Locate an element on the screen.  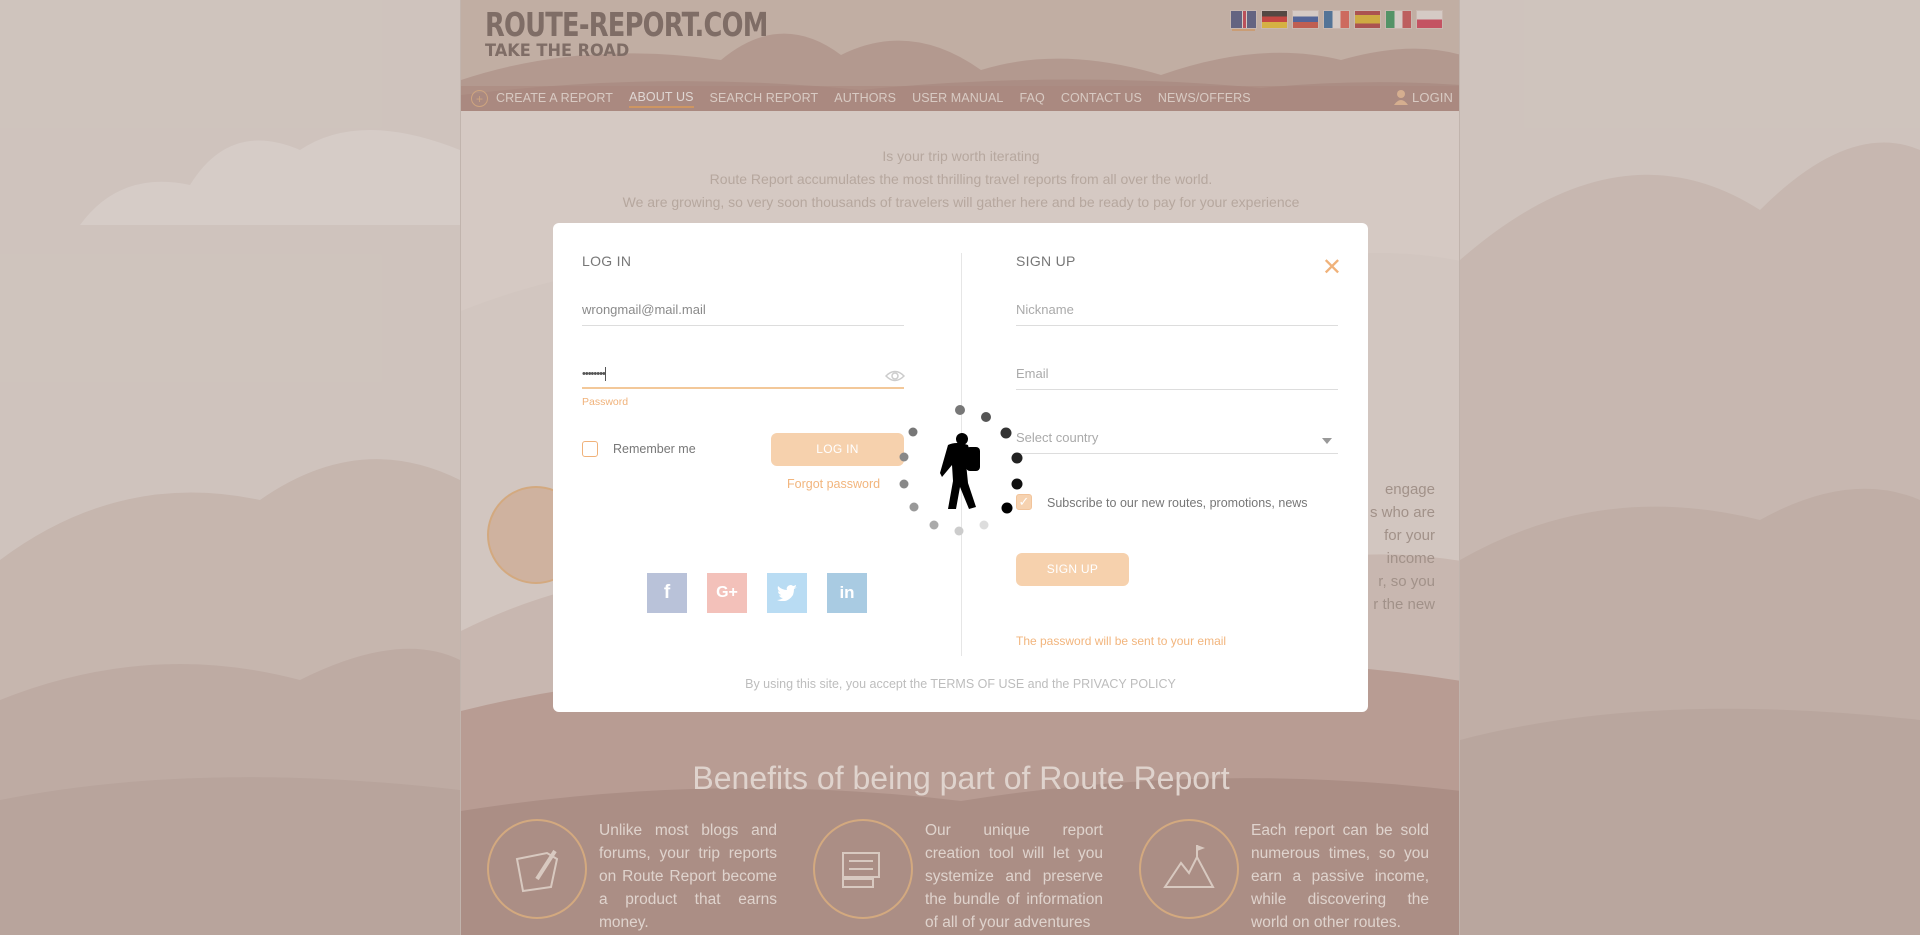
hiker-icon is located at coordinates (960, 471).